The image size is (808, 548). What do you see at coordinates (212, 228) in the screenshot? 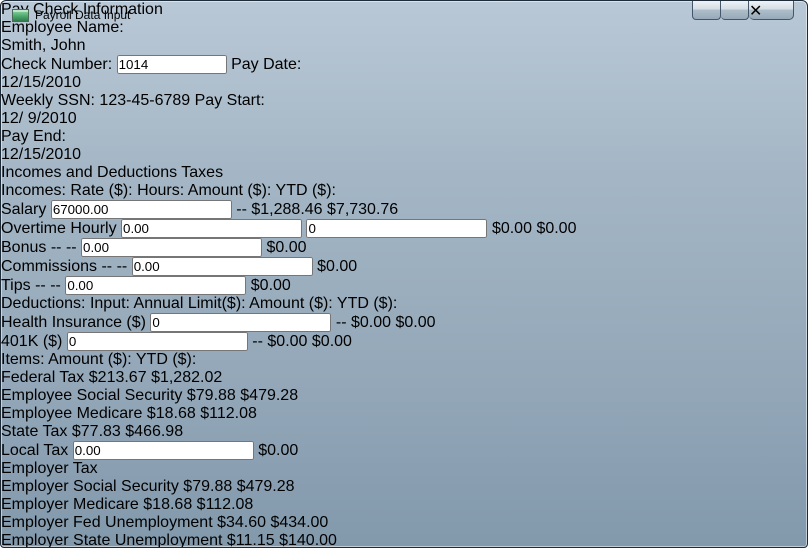
I see `overtime-rate-input` at bounding box center [212, 228].